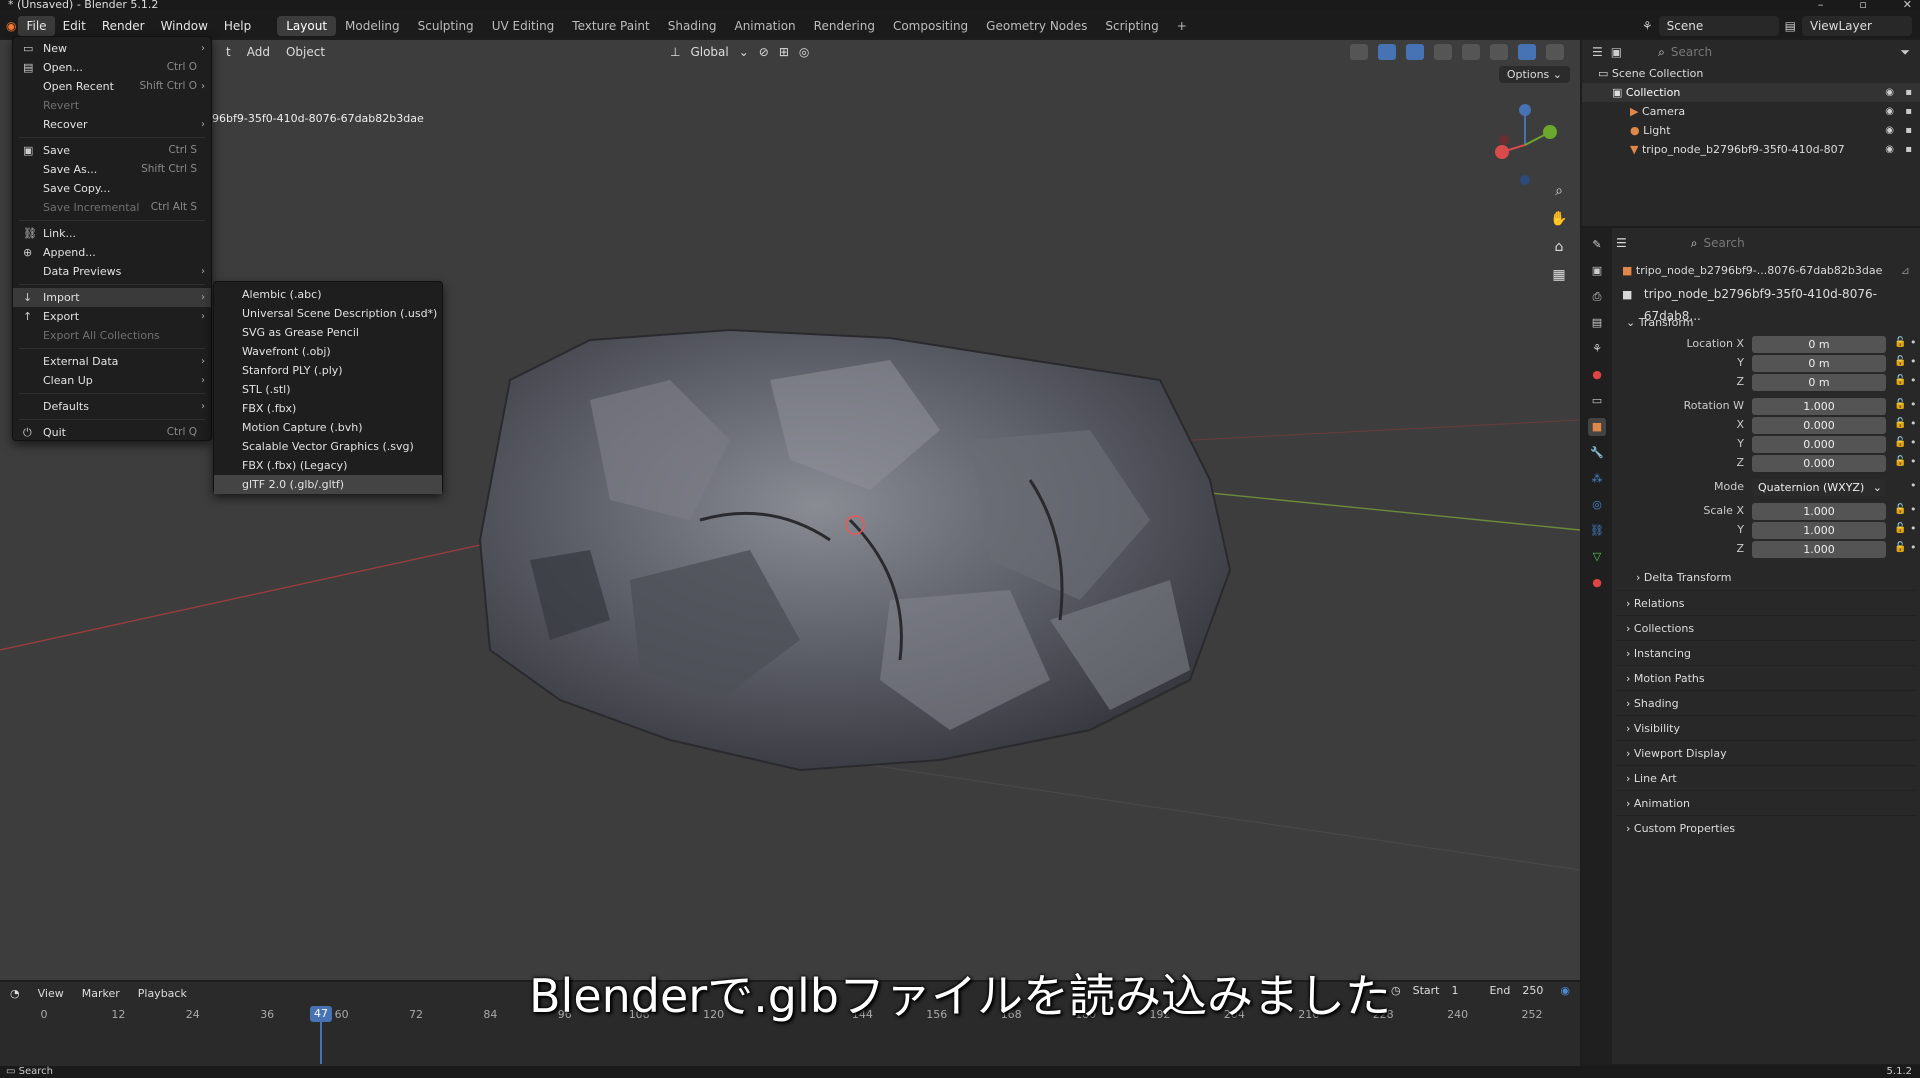 Image resolution: width=1920 pixels, height=1078 pixels. I want to click on material-tab-icon: ●, so click(1597, 583).